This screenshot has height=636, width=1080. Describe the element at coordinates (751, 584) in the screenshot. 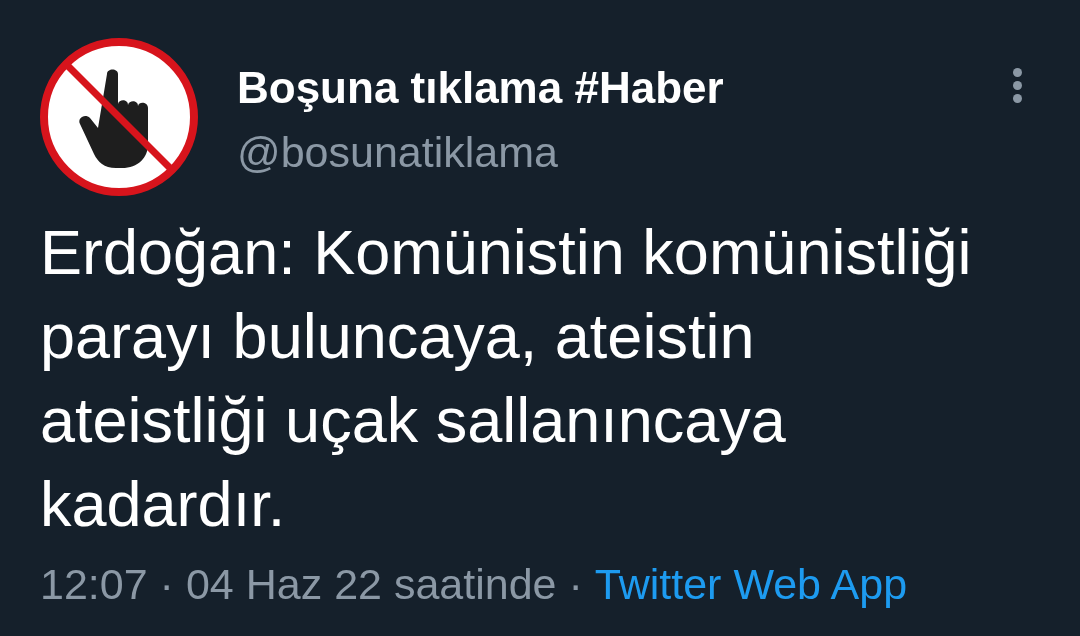

I see `source-link: Twitter Web App` at that location.